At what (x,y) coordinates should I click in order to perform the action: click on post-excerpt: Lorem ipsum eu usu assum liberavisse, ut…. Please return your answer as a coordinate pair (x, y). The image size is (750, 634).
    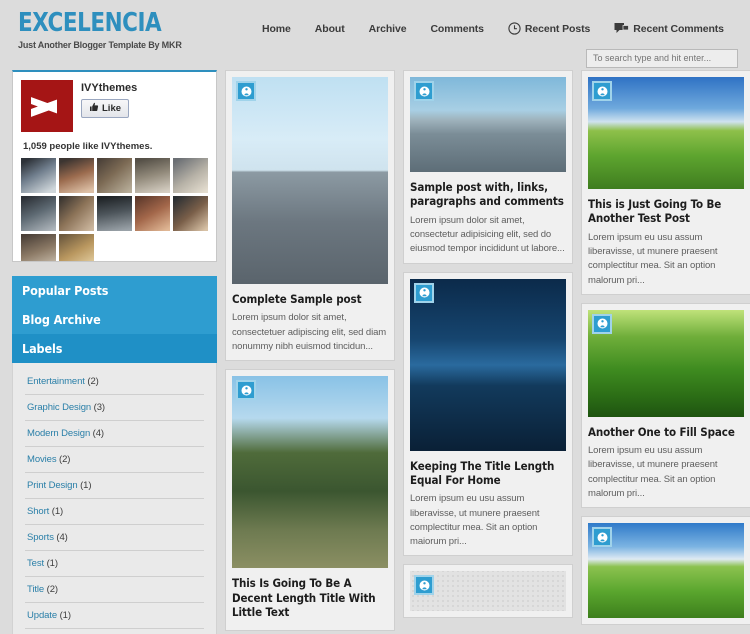
    Looking at the image, I should click on (653, 258).